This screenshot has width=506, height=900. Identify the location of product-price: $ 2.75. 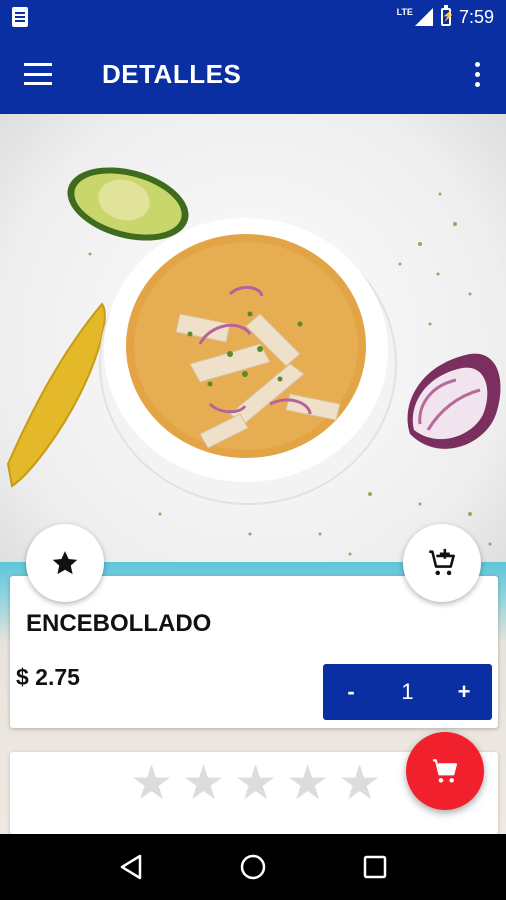
(48, 677).